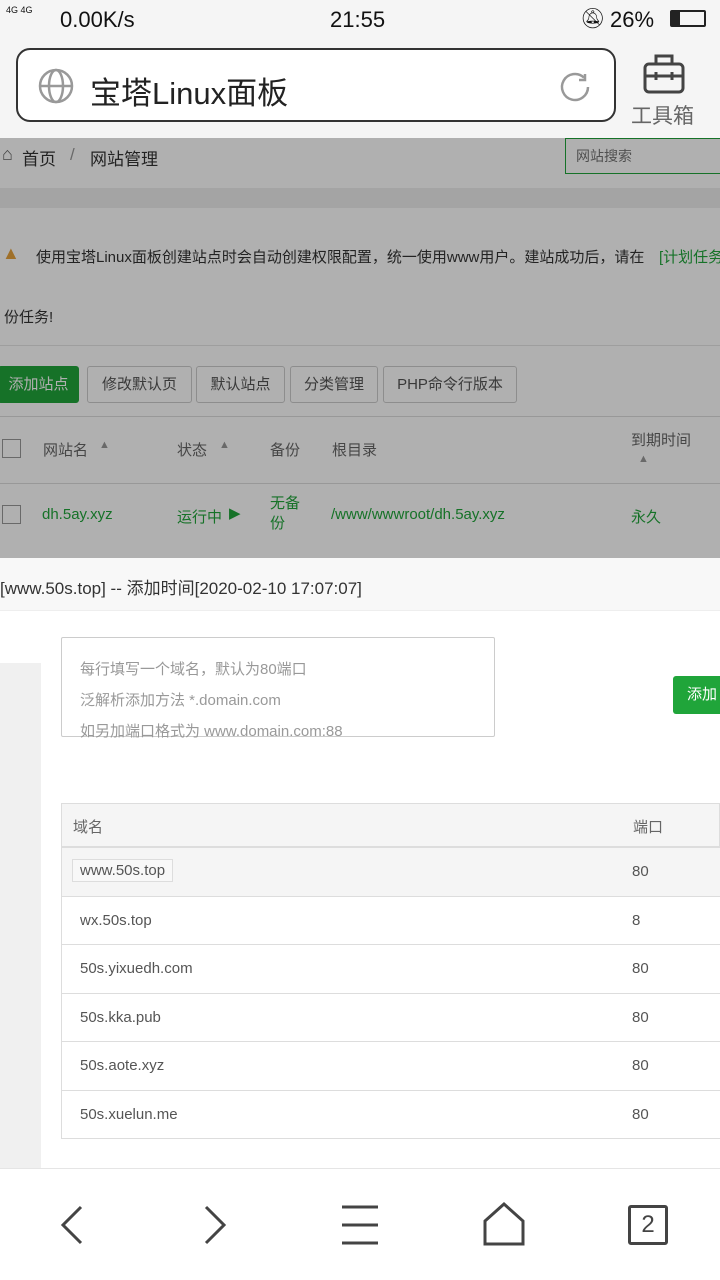  What do you see at coordinates (664, 74) in the screenshot?
I see `toolbox-icon` at bounding box center [664, 74].